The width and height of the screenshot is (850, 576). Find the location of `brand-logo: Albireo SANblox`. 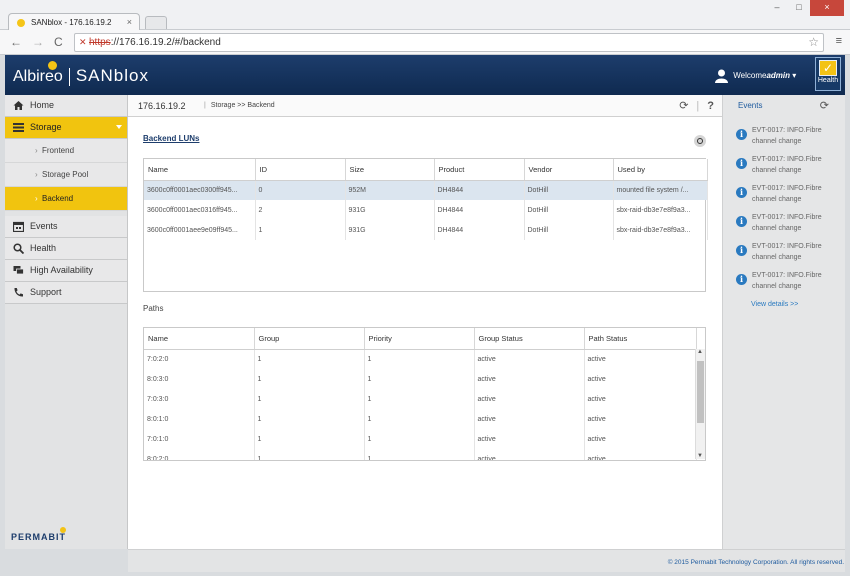

brand-logo: Albireo SANblox is located at coordinates (81, 73).